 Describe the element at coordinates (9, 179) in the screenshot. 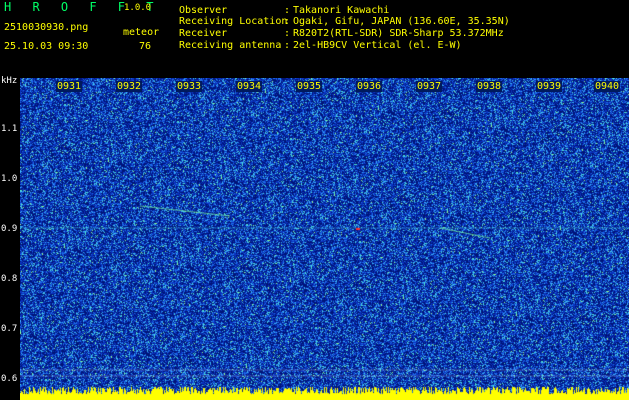

I see `y-tick-label: 1.0` at that location.